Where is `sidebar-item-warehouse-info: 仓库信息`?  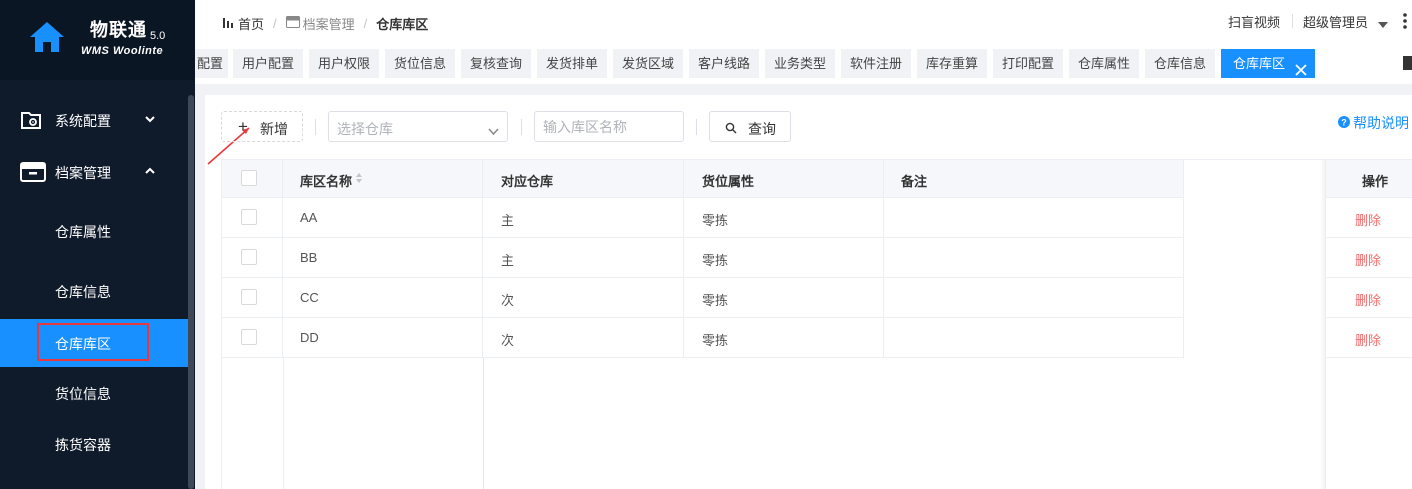 sidebar-item-warehouse-info: 仓库信息 is located at coordinates (94, 291).